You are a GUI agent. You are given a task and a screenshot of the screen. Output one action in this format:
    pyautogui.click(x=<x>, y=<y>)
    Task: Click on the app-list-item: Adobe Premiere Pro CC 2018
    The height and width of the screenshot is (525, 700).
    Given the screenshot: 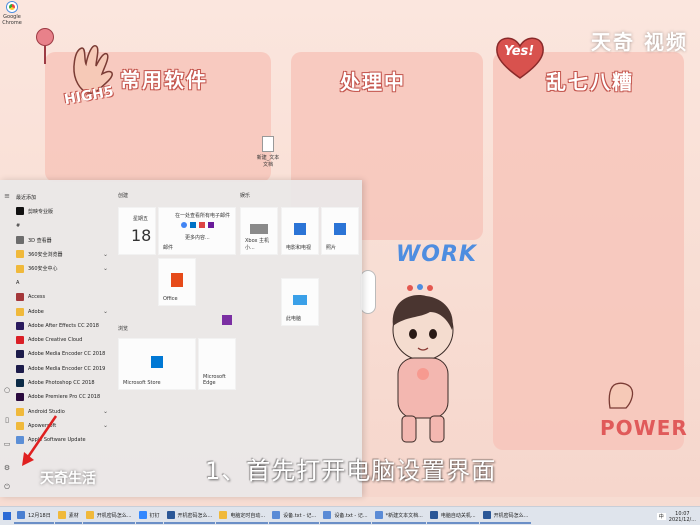 What is the action you would take?
    pyautogui.click(x=66, y=397)
    